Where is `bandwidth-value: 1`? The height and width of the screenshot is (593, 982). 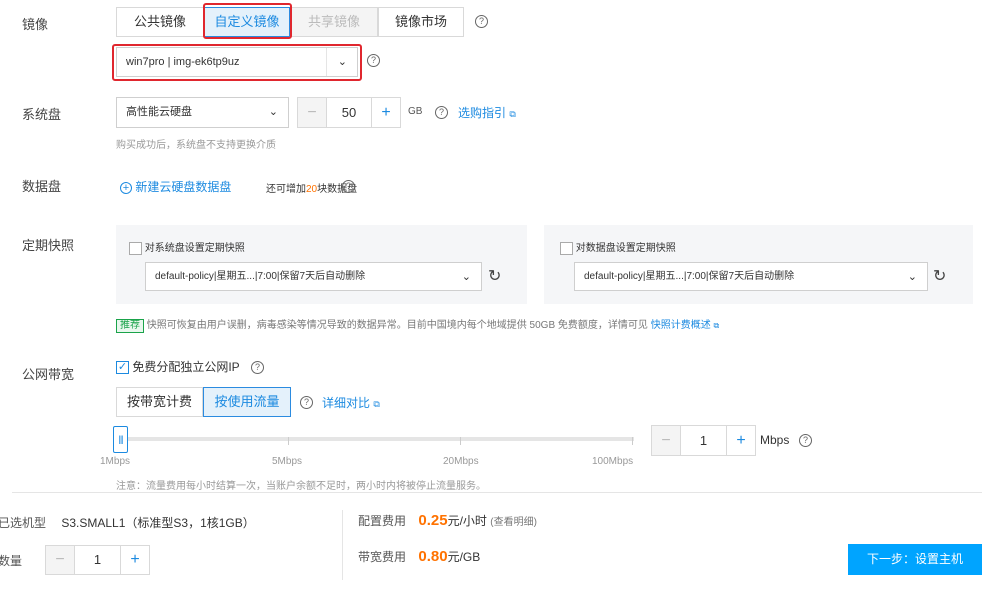 bandwidth-value: 1 is located at coordinates (703, 440).